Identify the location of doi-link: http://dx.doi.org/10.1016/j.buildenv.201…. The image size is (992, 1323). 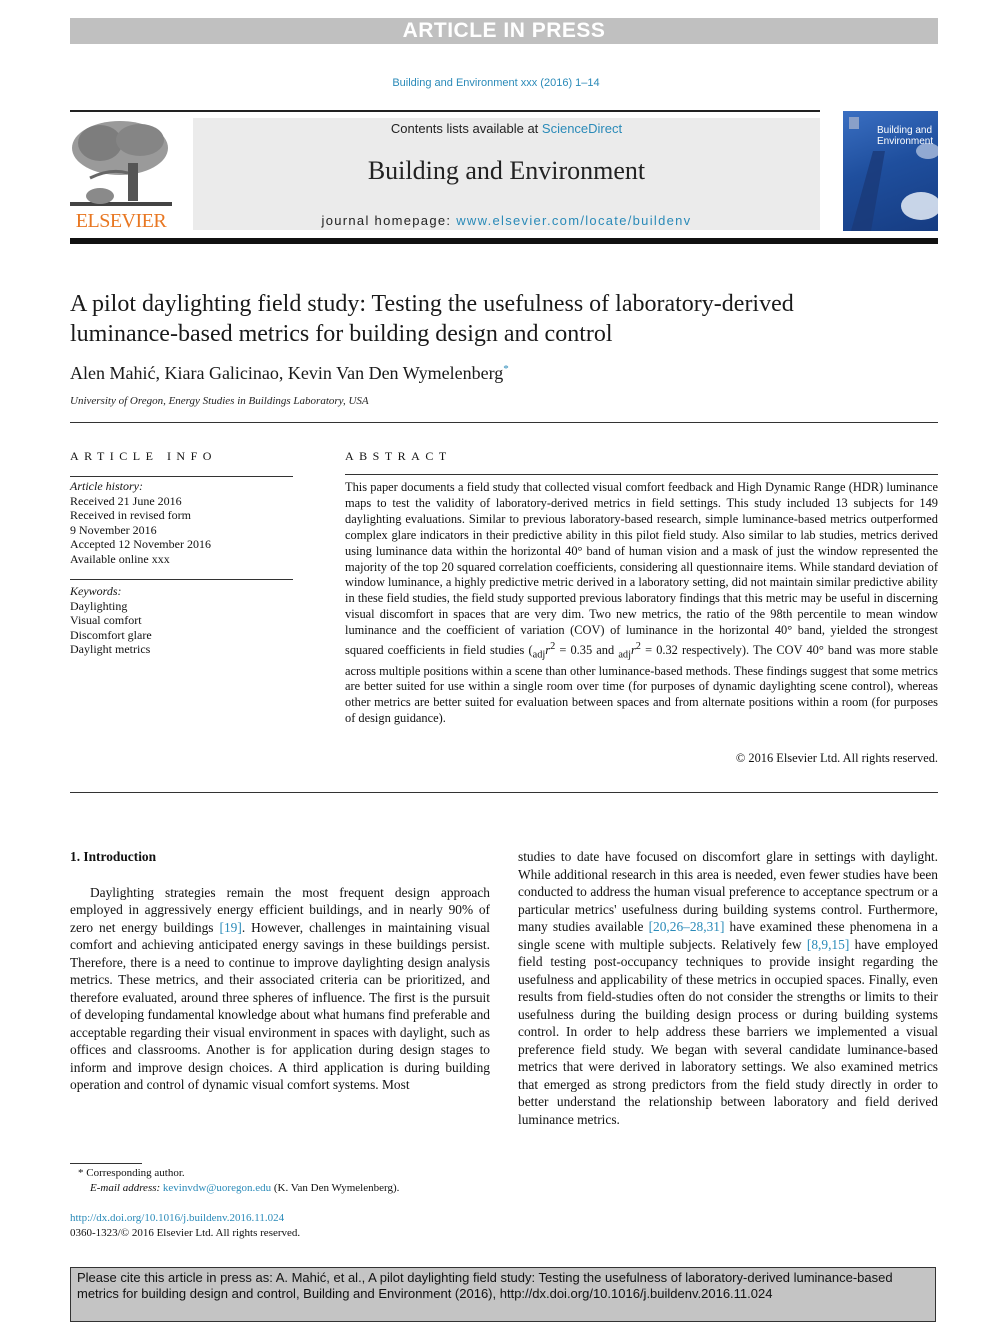
(185, 1218).